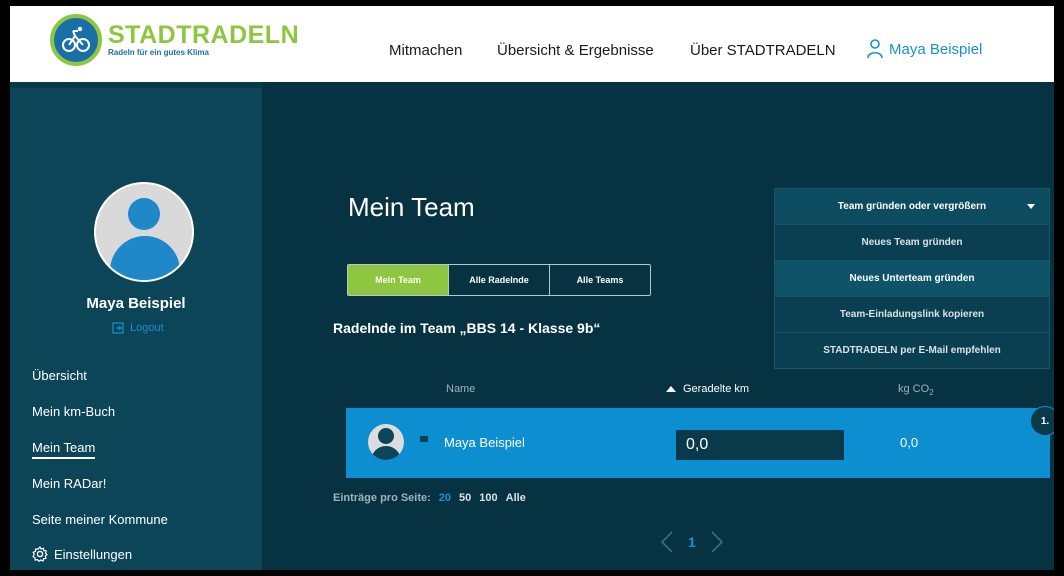 The width and height of the screenshot is (1064, 576). What do you see at coordinates (716, 389) in the screenshot?
I see `column-header-km-label: Geradelte km` at bounding box center [716, 389].